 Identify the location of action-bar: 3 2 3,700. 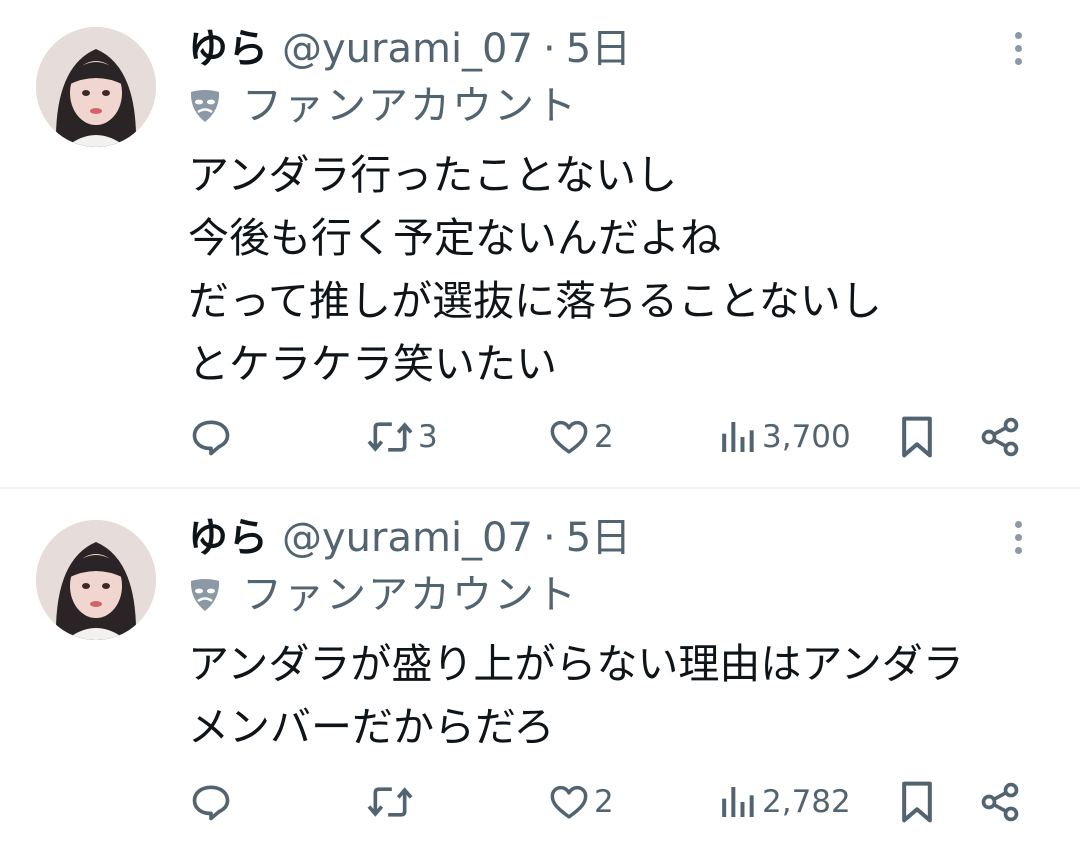
(540, 437).